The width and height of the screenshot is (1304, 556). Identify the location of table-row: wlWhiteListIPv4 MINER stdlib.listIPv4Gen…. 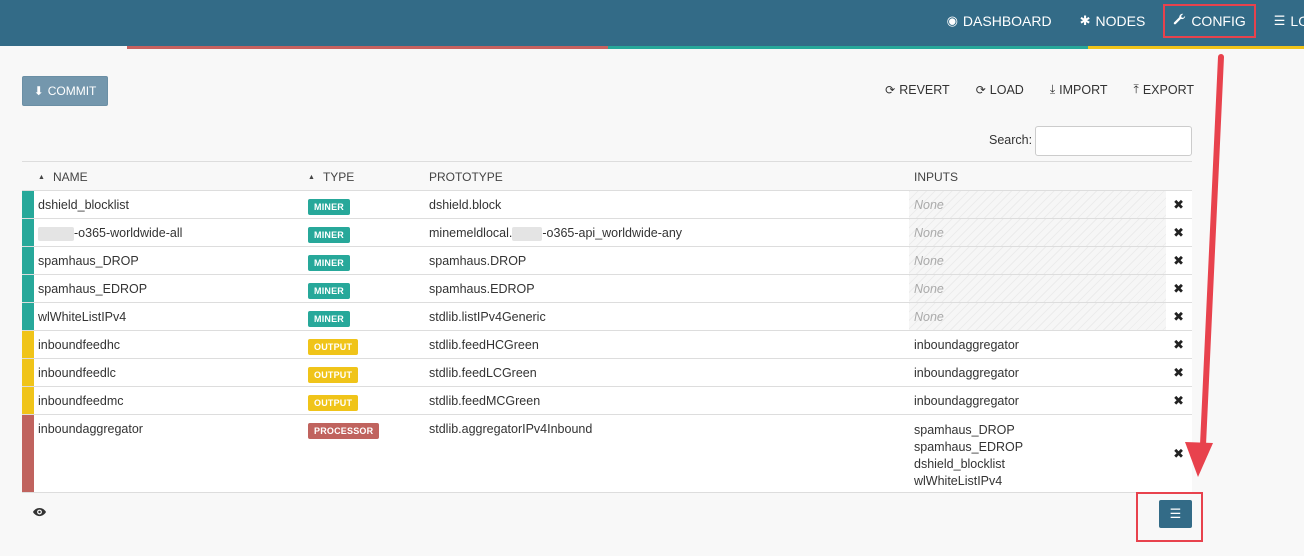
(607, 317).